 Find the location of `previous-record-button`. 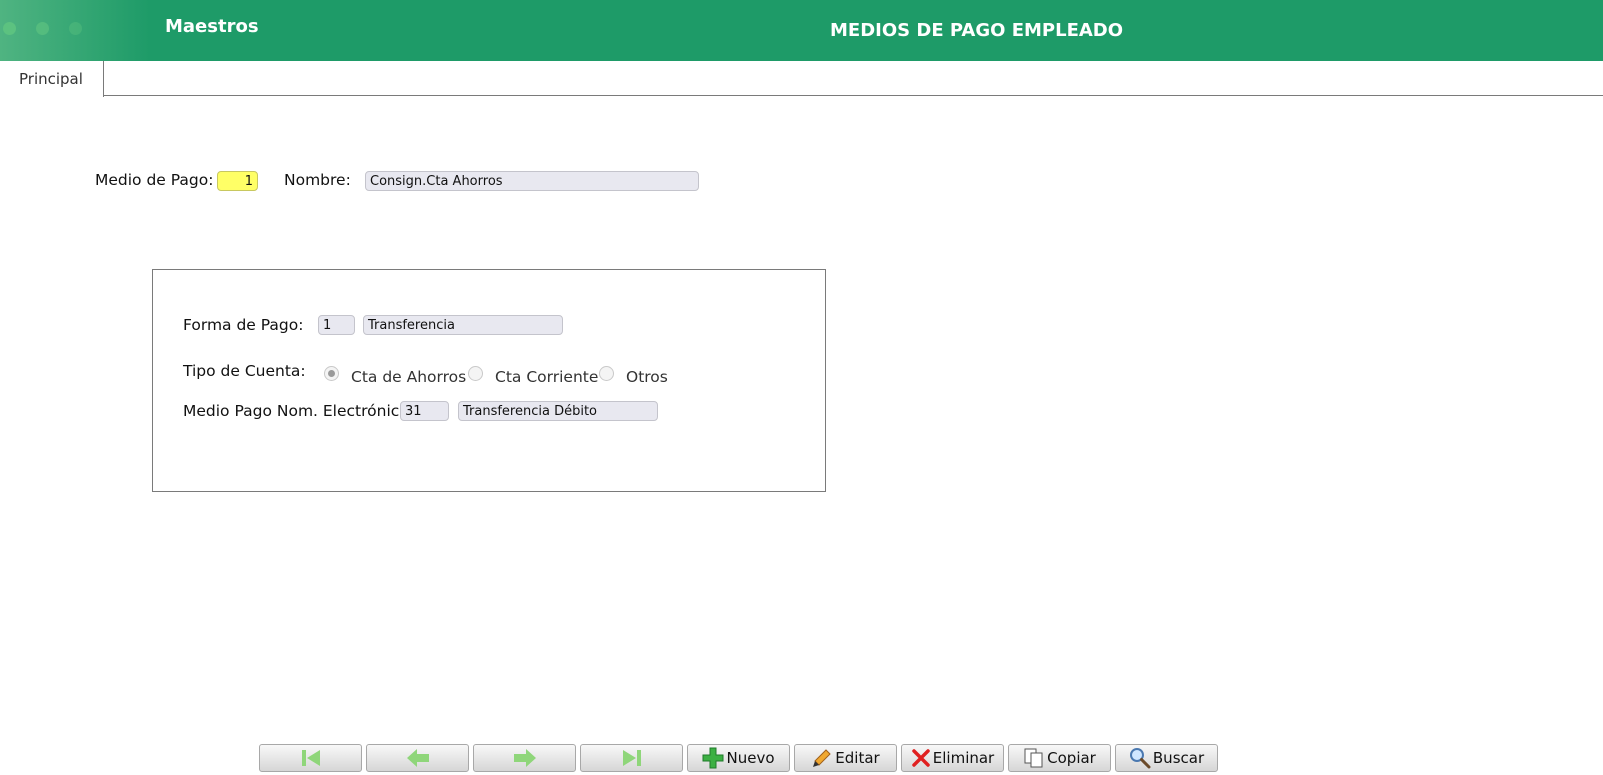

previous-record-button is located at coordinates (417, 758).